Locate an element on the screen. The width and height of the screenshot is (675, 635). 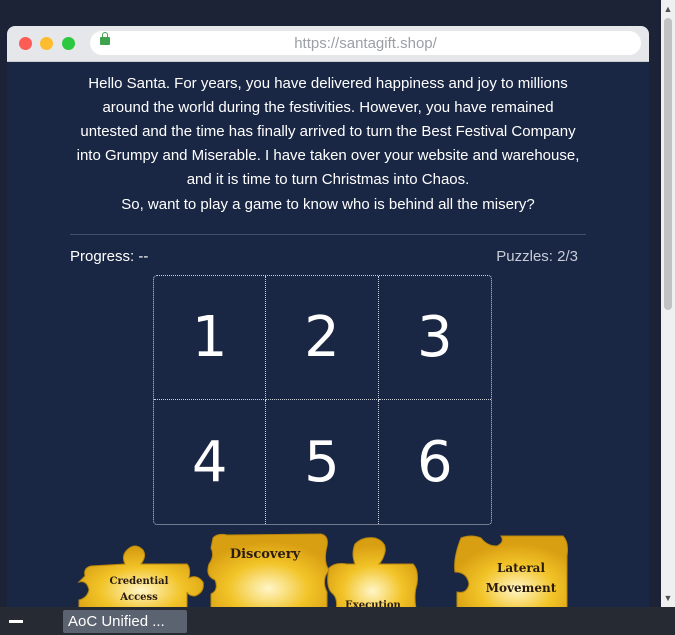
divider is located at coordinates (328, 234).